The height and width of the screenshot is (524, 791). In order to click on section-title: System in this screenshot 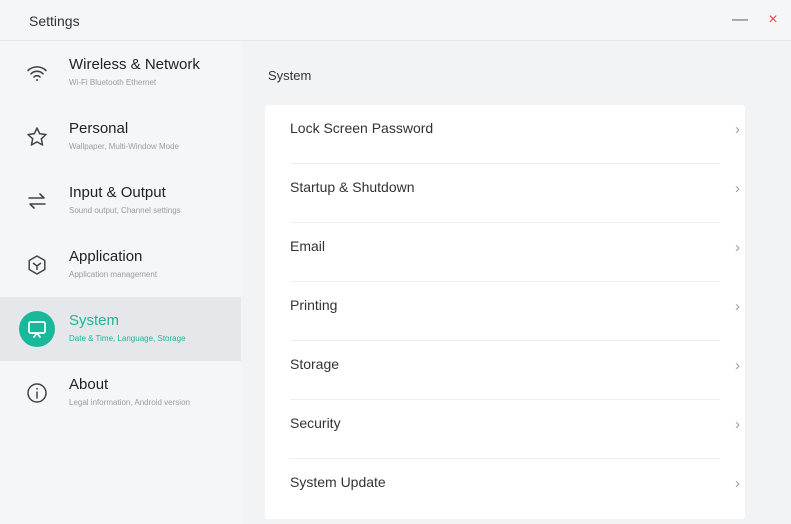, I will do `click(290, 75)`.